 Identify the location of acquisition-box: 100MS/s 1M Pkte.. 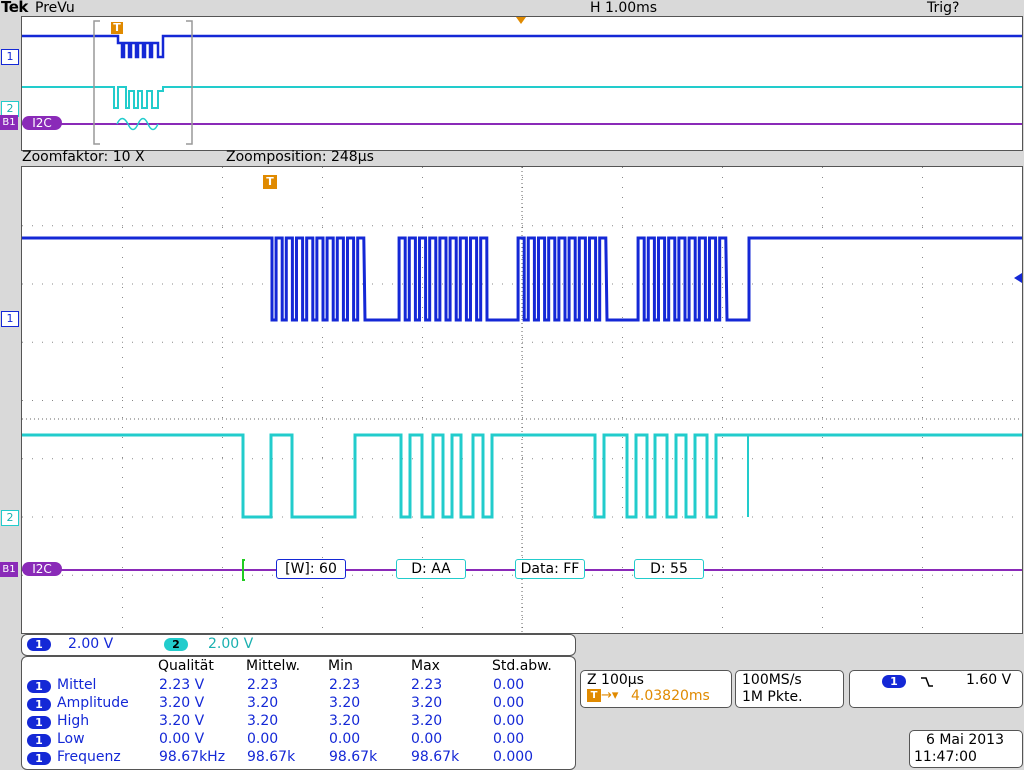
(789, 689).